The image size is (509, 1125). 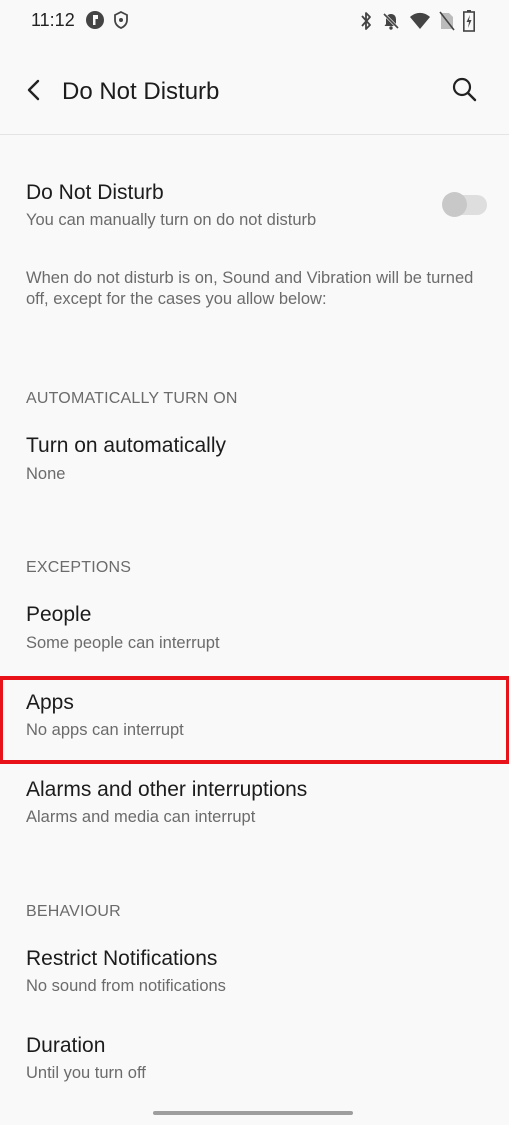 I want to click on status-bar: 11:12, so click(x=254, y=22).